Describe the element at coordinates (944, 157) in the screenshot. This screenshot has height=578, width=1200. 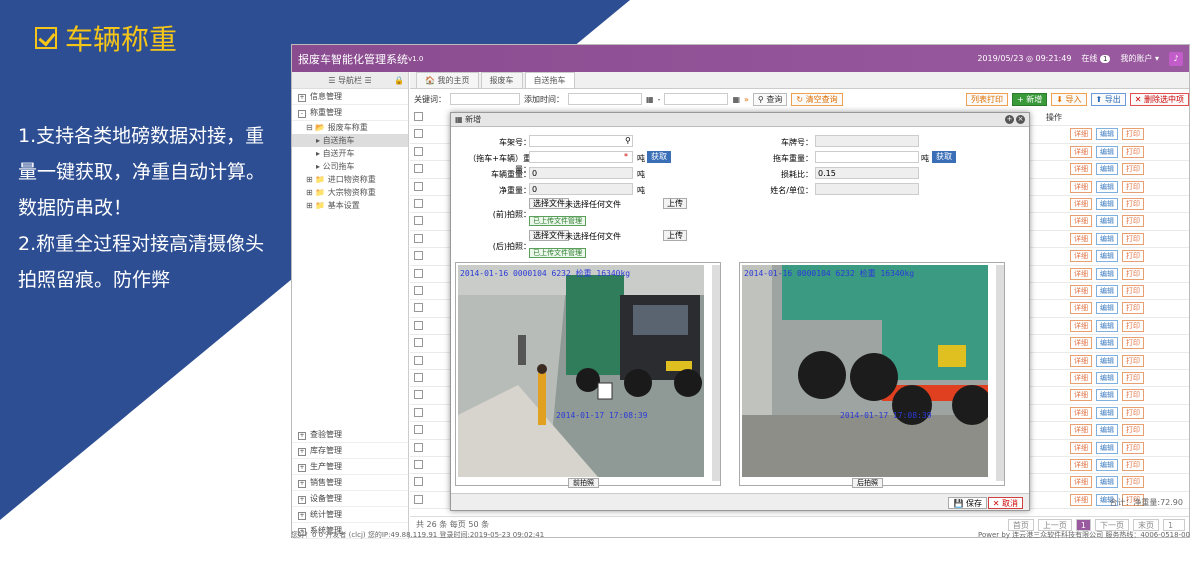
I see `get-tow-button: 获取` at that location.